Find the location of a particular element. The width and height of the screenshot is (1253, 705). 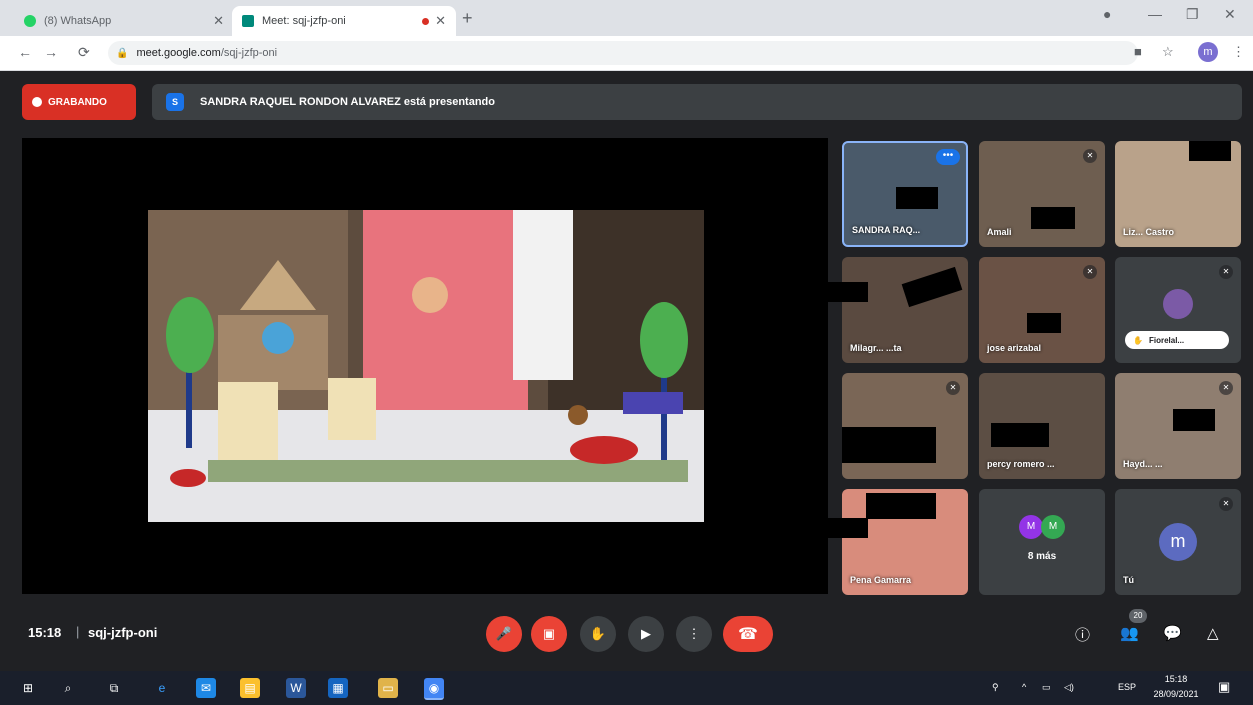

participant-tile: ✕ jose arizabal is located at coordinates (1042, 310).